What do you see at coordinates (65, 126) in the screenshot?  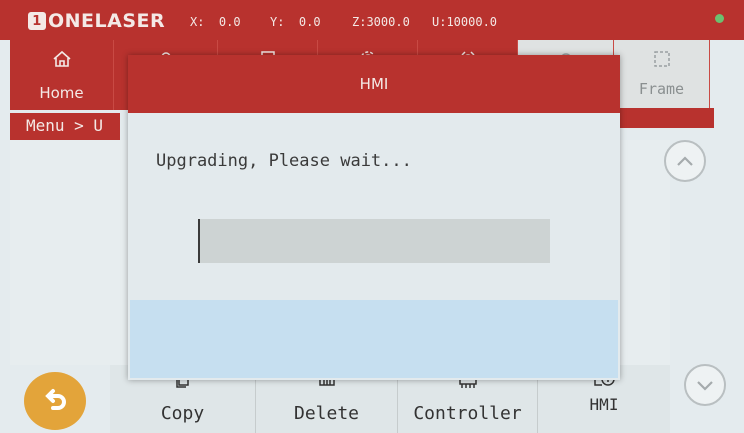 I see `breadcrumb: Menu > U` at bounding box center [65, 126].